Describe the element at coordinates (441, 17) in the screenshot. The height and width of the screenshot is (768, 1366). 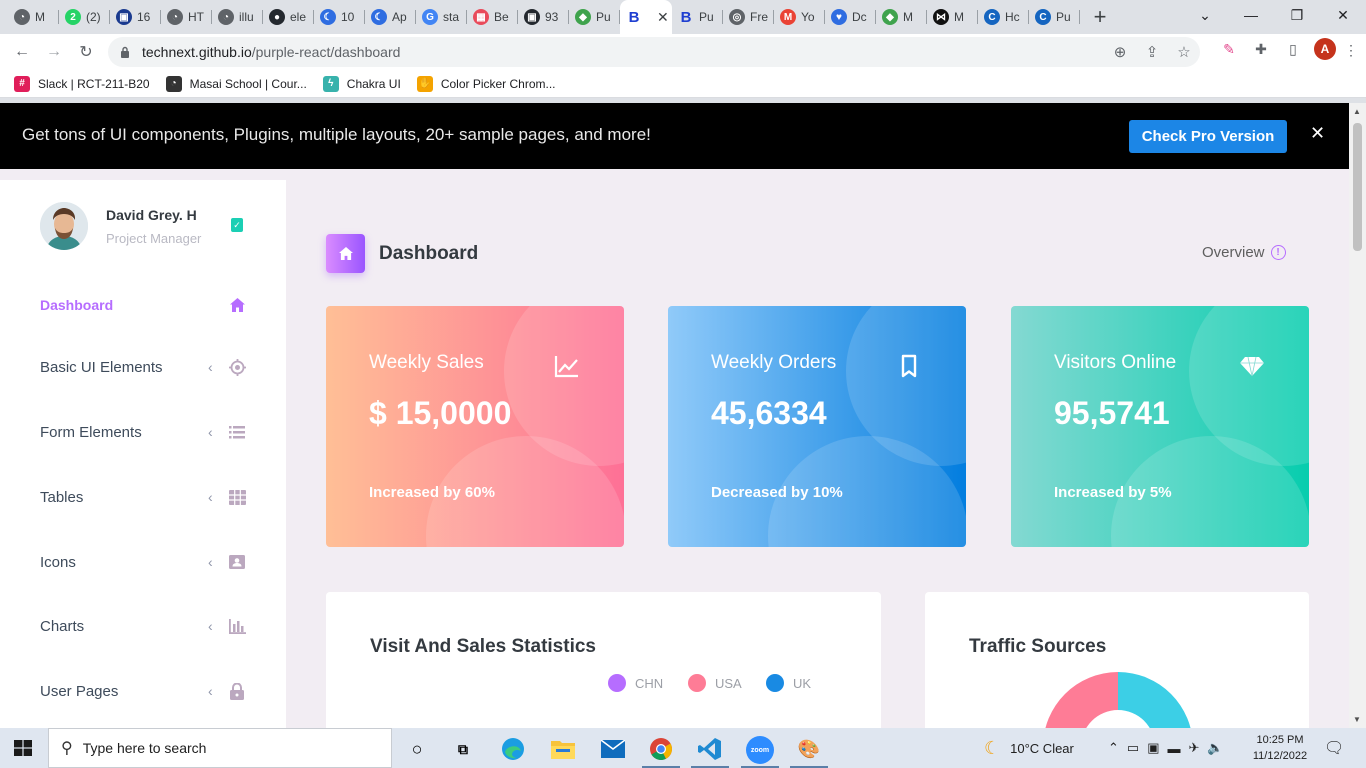
I see `tab: Gsta` at that location.